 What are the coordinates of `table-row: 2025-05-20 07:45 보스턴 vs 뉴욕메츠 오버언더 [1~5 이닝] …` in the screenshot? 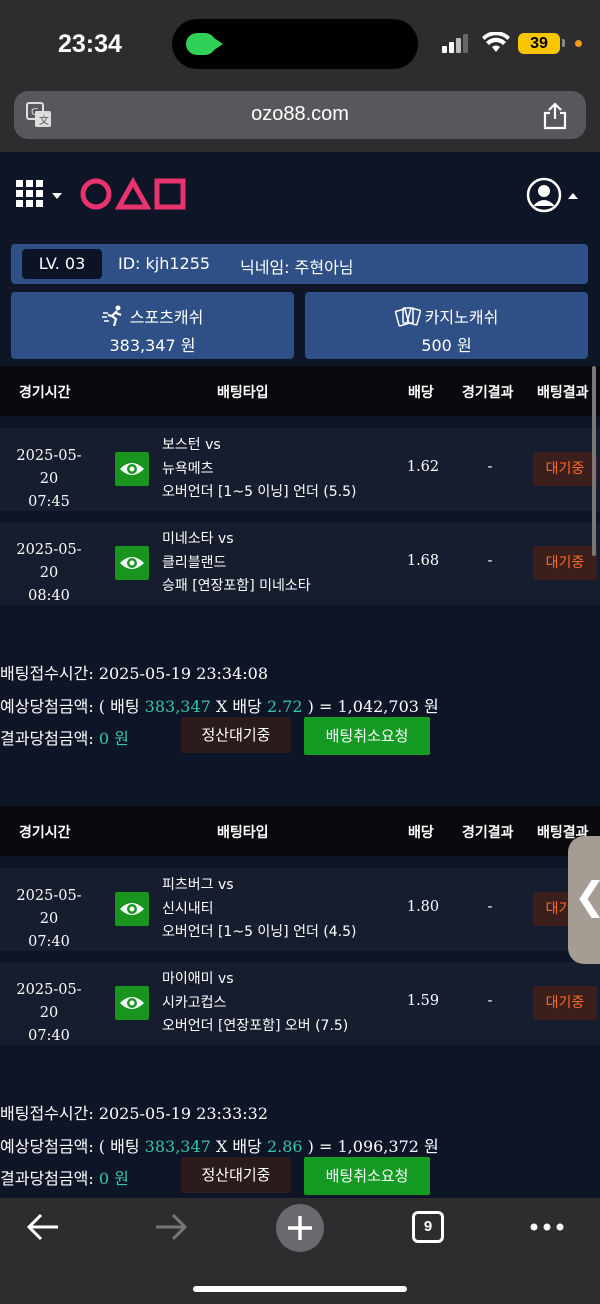 It's located at (300, 469).